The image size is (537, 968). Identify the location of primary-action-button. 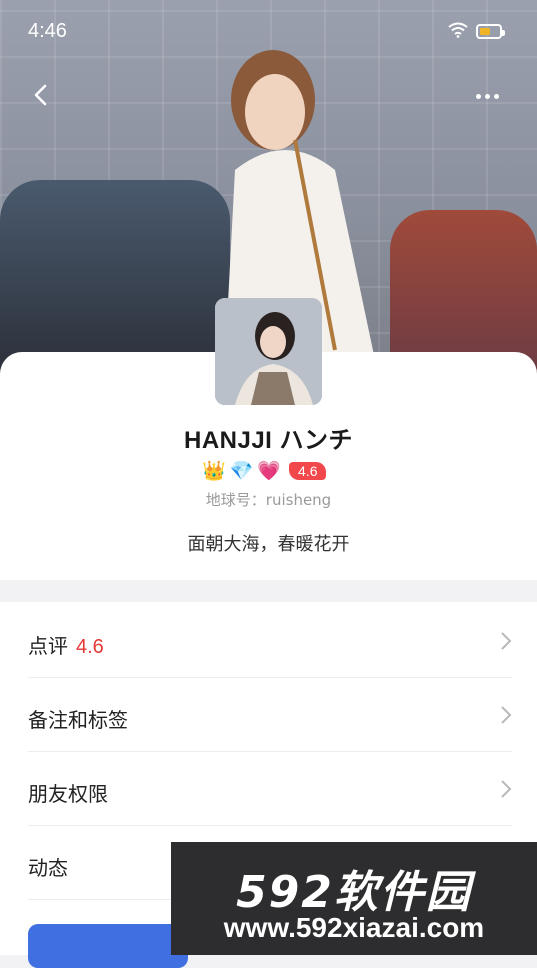
(108, 946).